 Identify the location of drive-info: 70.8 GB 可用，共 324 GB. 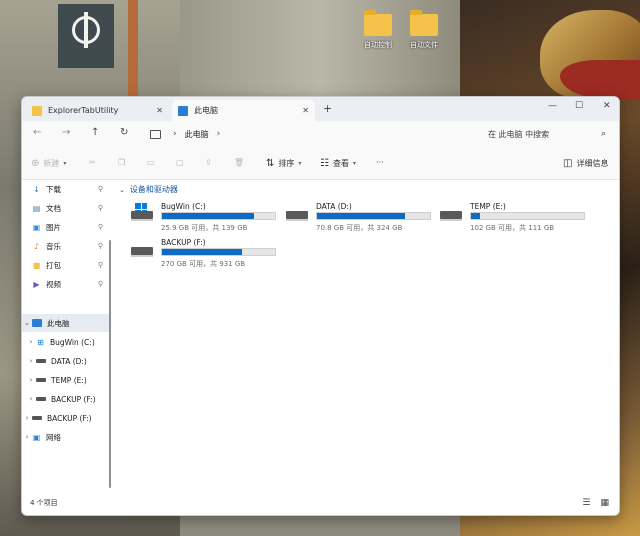
(359, 228).